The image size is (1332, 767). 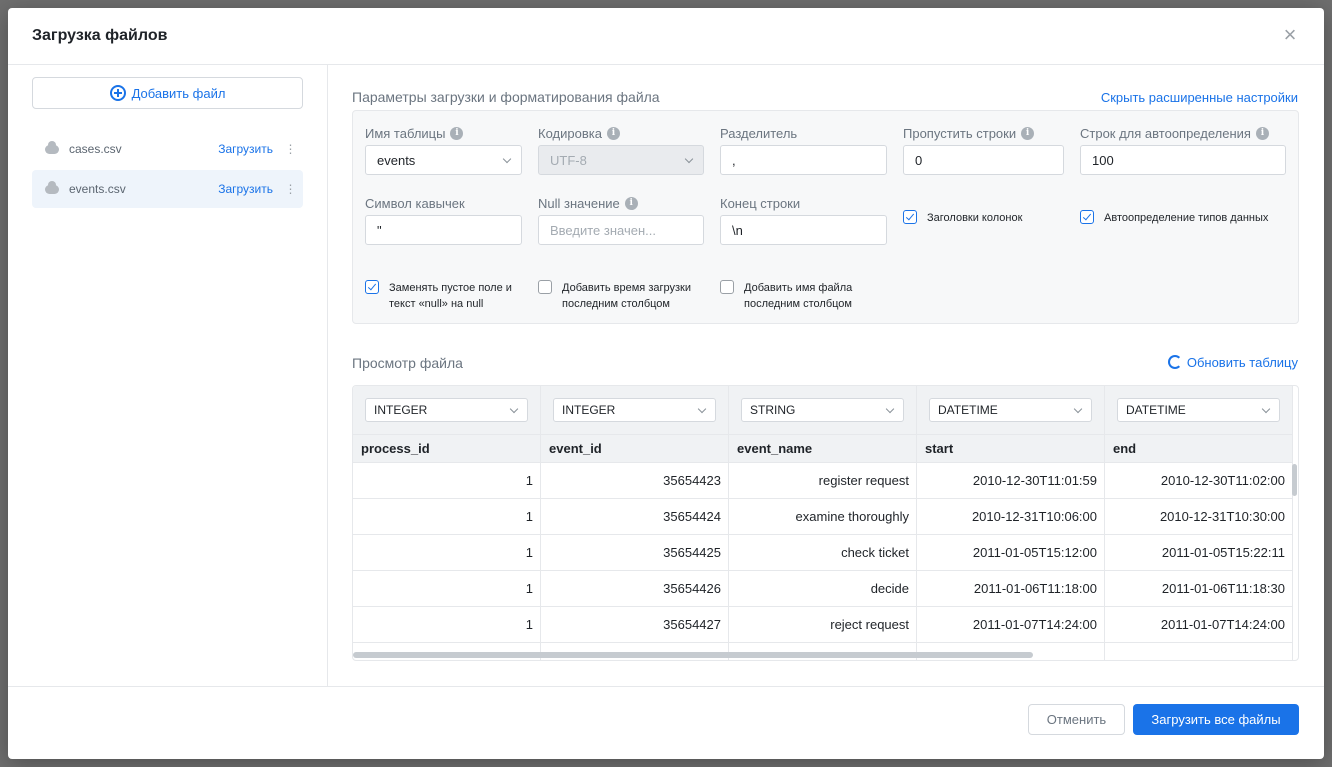 I want to click on table-cell: decide, so click(x=822, y=589).